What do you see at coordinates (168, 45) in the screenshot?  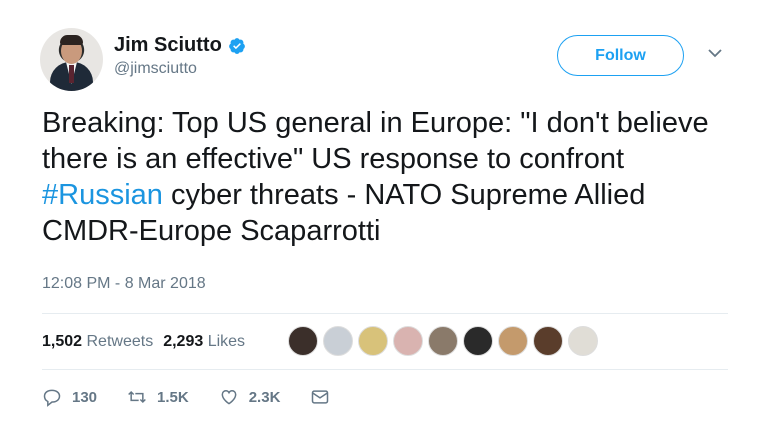 I see `display-name: Jim Sciutto` at bounding box center [168, 45].